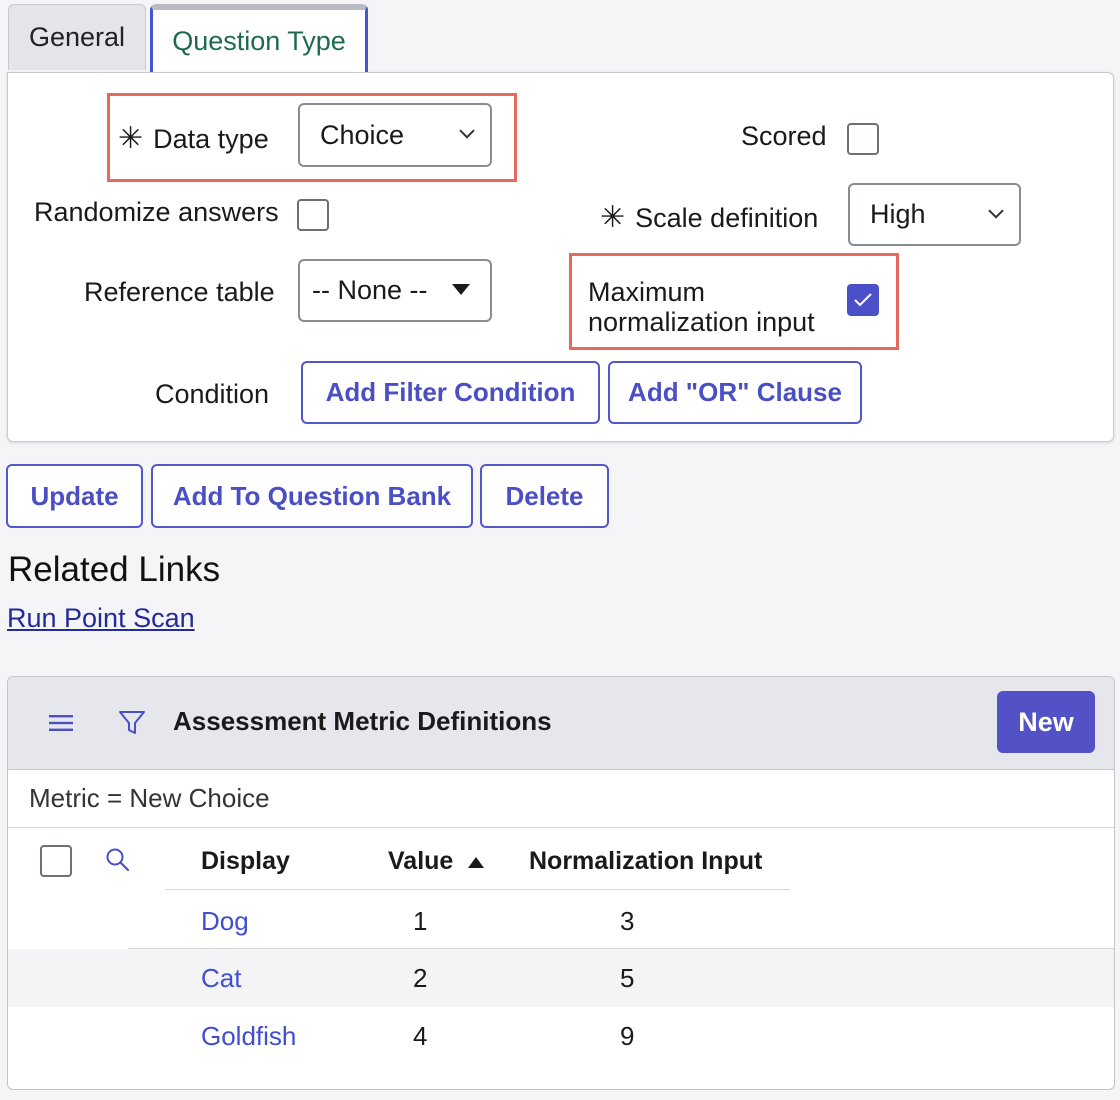 The image size is (1120, 1100). Describe the element at coordinates (225, 921) in the screenshot. I see `row-display-link: Dog` at that location.